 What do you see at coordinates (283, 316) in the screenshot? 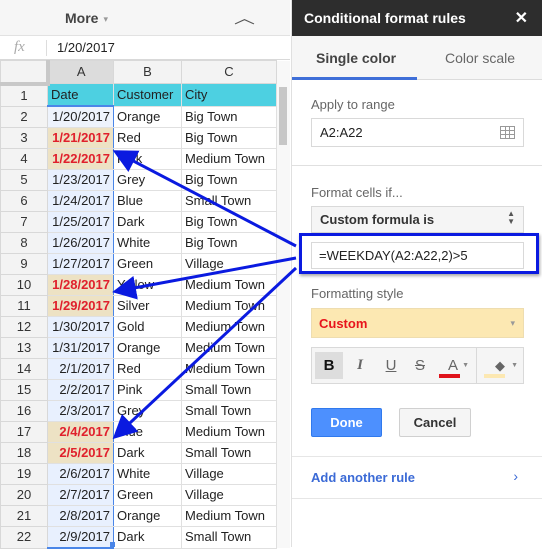
I see `vertical-scrollbar` at bounding box center [283, 316].